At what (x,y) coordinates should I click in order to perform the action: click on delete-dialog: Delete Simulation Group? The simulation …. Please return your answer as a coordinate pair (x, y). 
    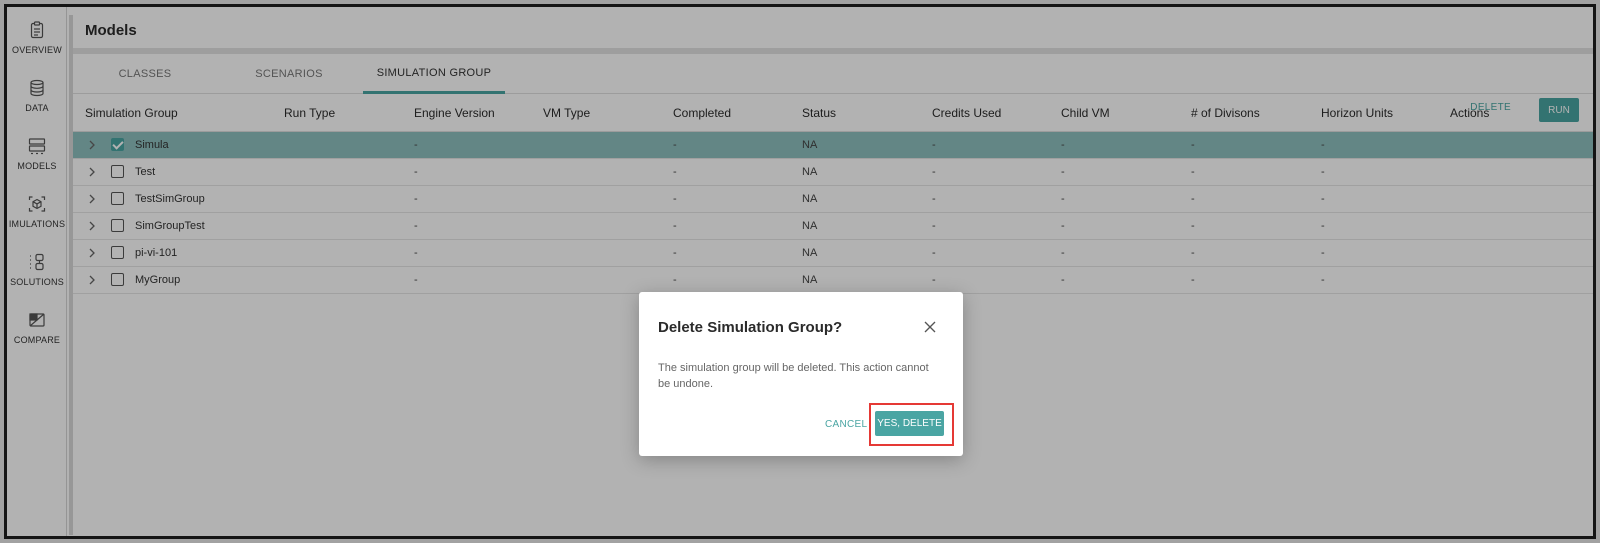
    Looking at the image, I should click on (801, 374).